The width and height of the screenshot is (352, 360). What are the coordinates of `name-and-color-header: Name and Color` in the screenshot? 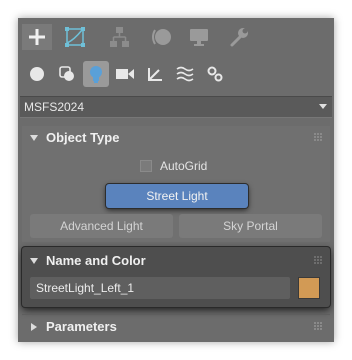 It's located at (176, 261).